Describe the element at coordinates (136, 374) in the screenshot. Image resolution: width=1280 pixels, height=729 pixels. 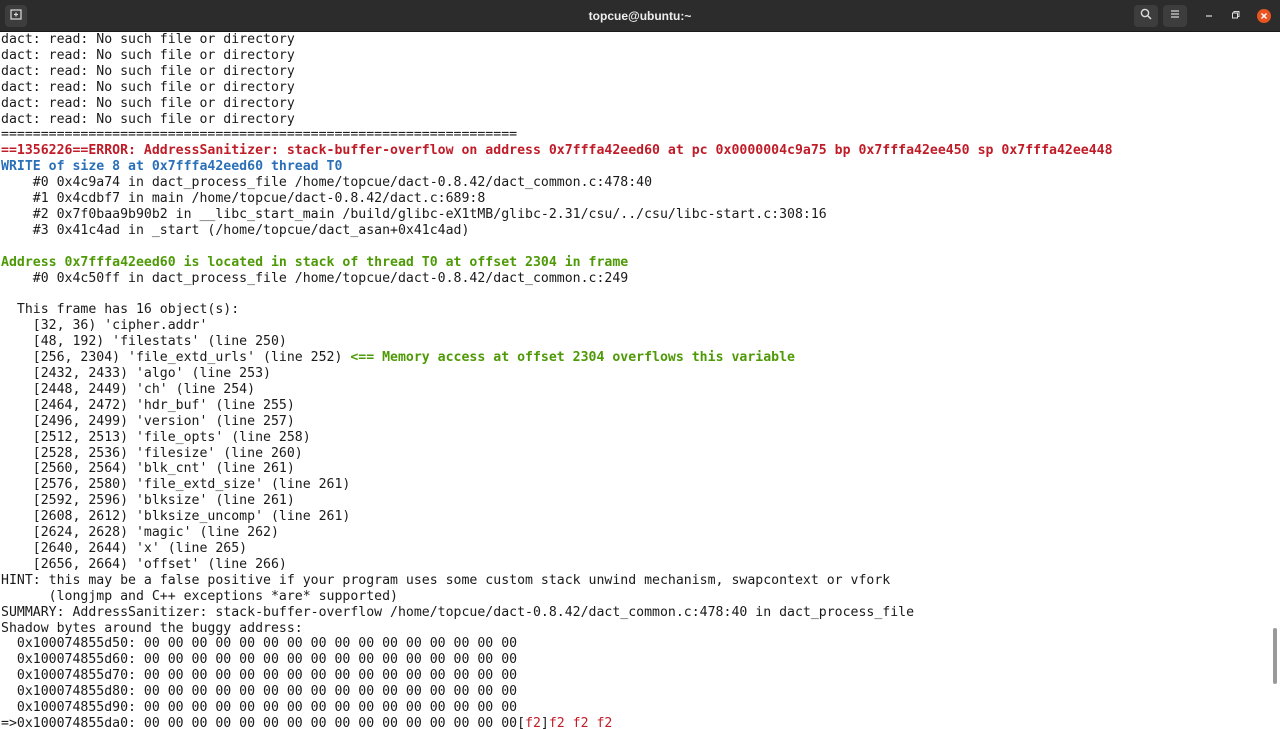
I see `terminal-text-segment: [2432, 2433) 'algo' (line 253)` at that location.